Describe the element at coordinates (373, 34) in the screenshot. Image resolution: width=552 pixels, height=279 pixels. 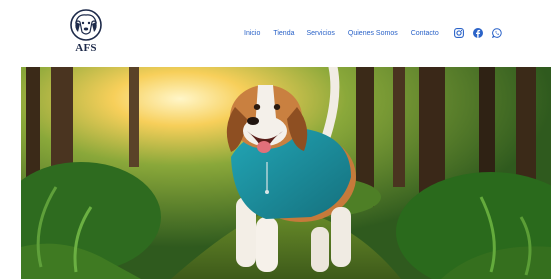
I see `nav-quienes-somos: Quienes Somos` at that location.